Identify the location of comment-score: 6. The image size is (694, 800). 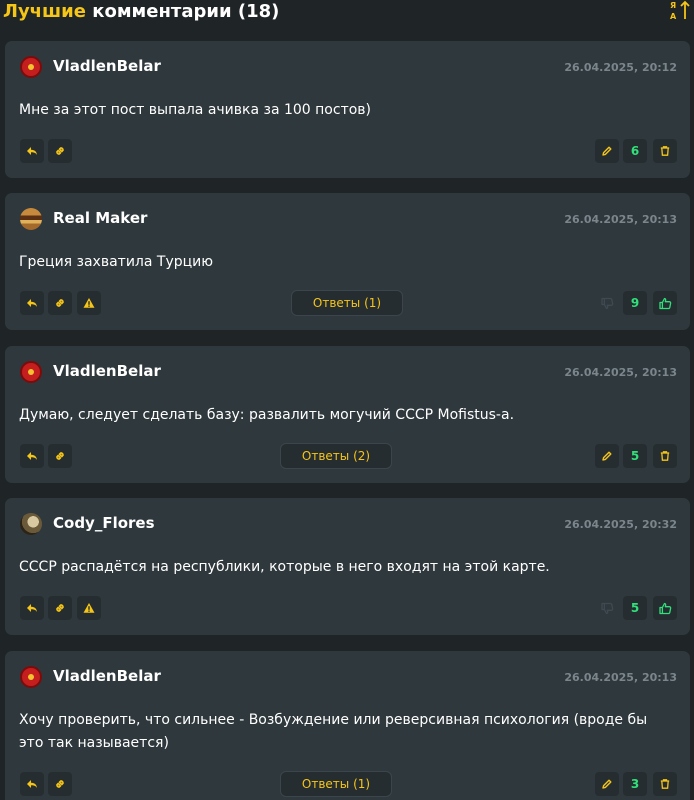
(635, 151).